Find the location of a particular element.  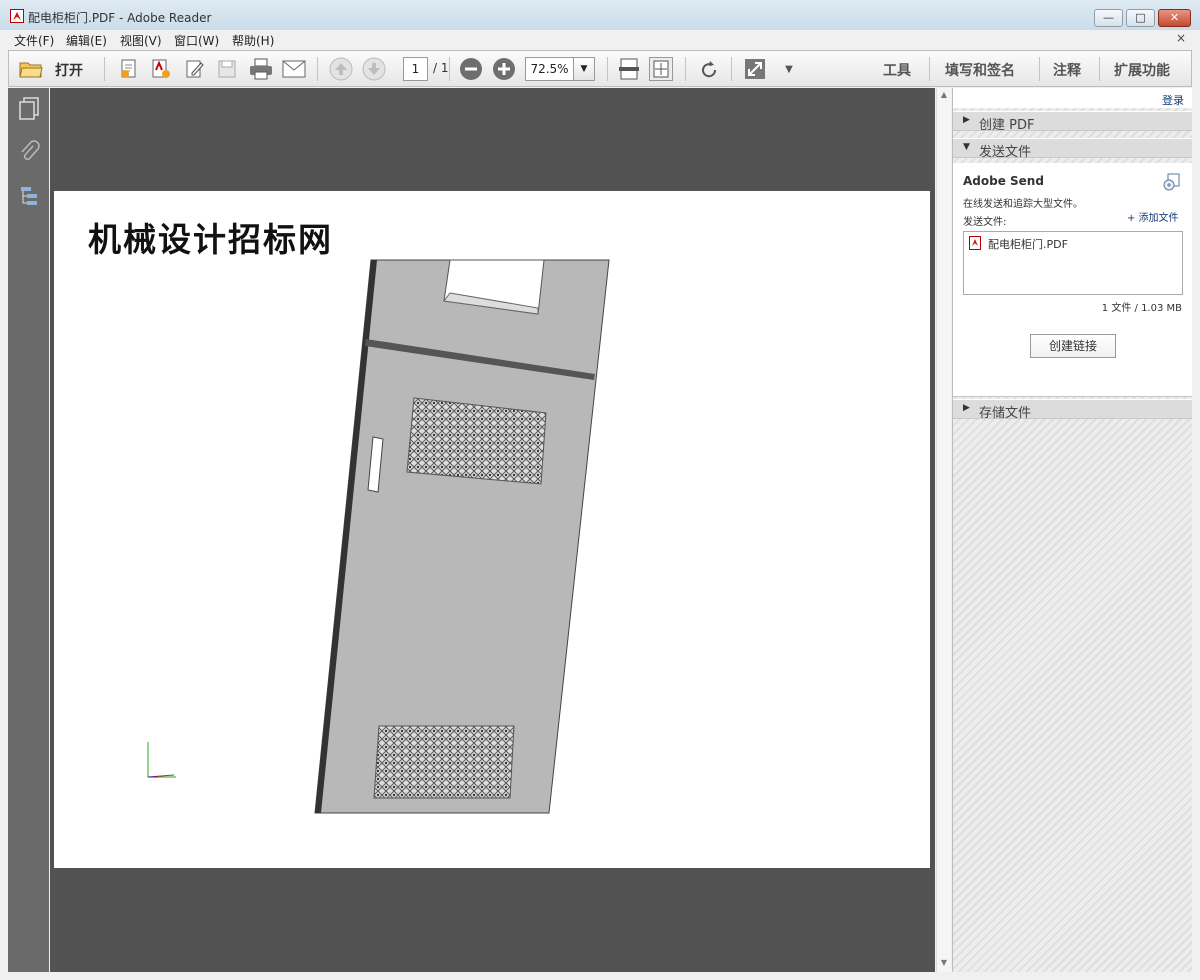

previous-page-icon is located at coordinates (341, 69).